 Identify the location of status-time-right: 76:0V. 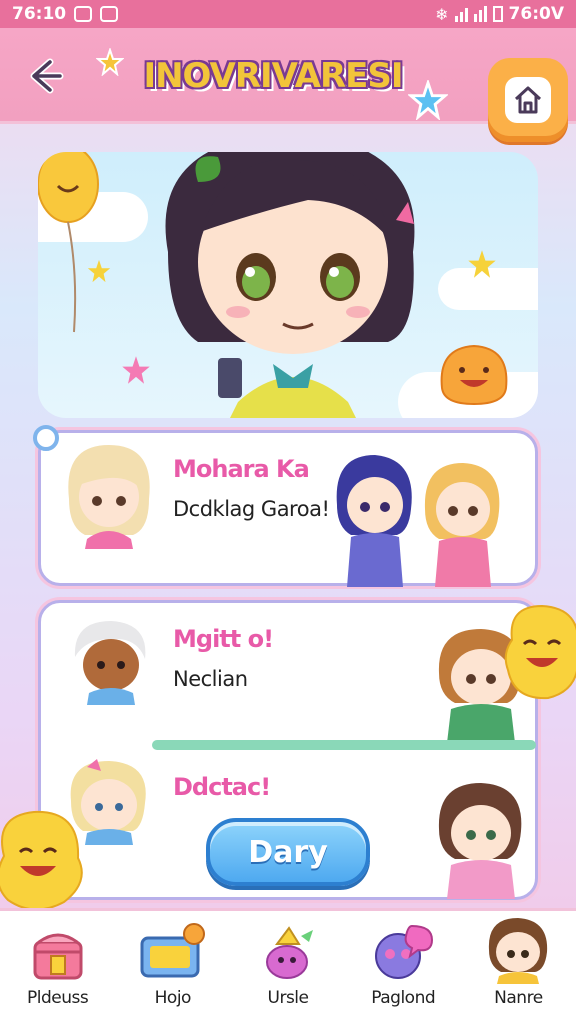
(536, 14).